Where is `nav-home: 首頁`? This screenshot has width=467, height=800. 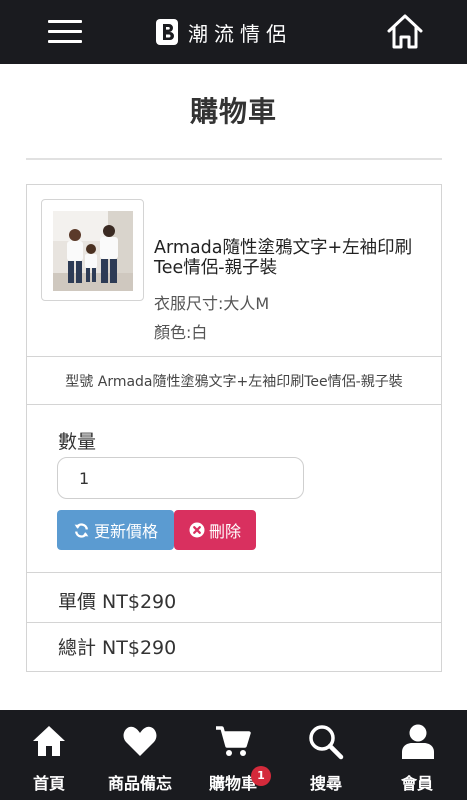
nav-home: 首頁 is located at coordinates (49, 755).